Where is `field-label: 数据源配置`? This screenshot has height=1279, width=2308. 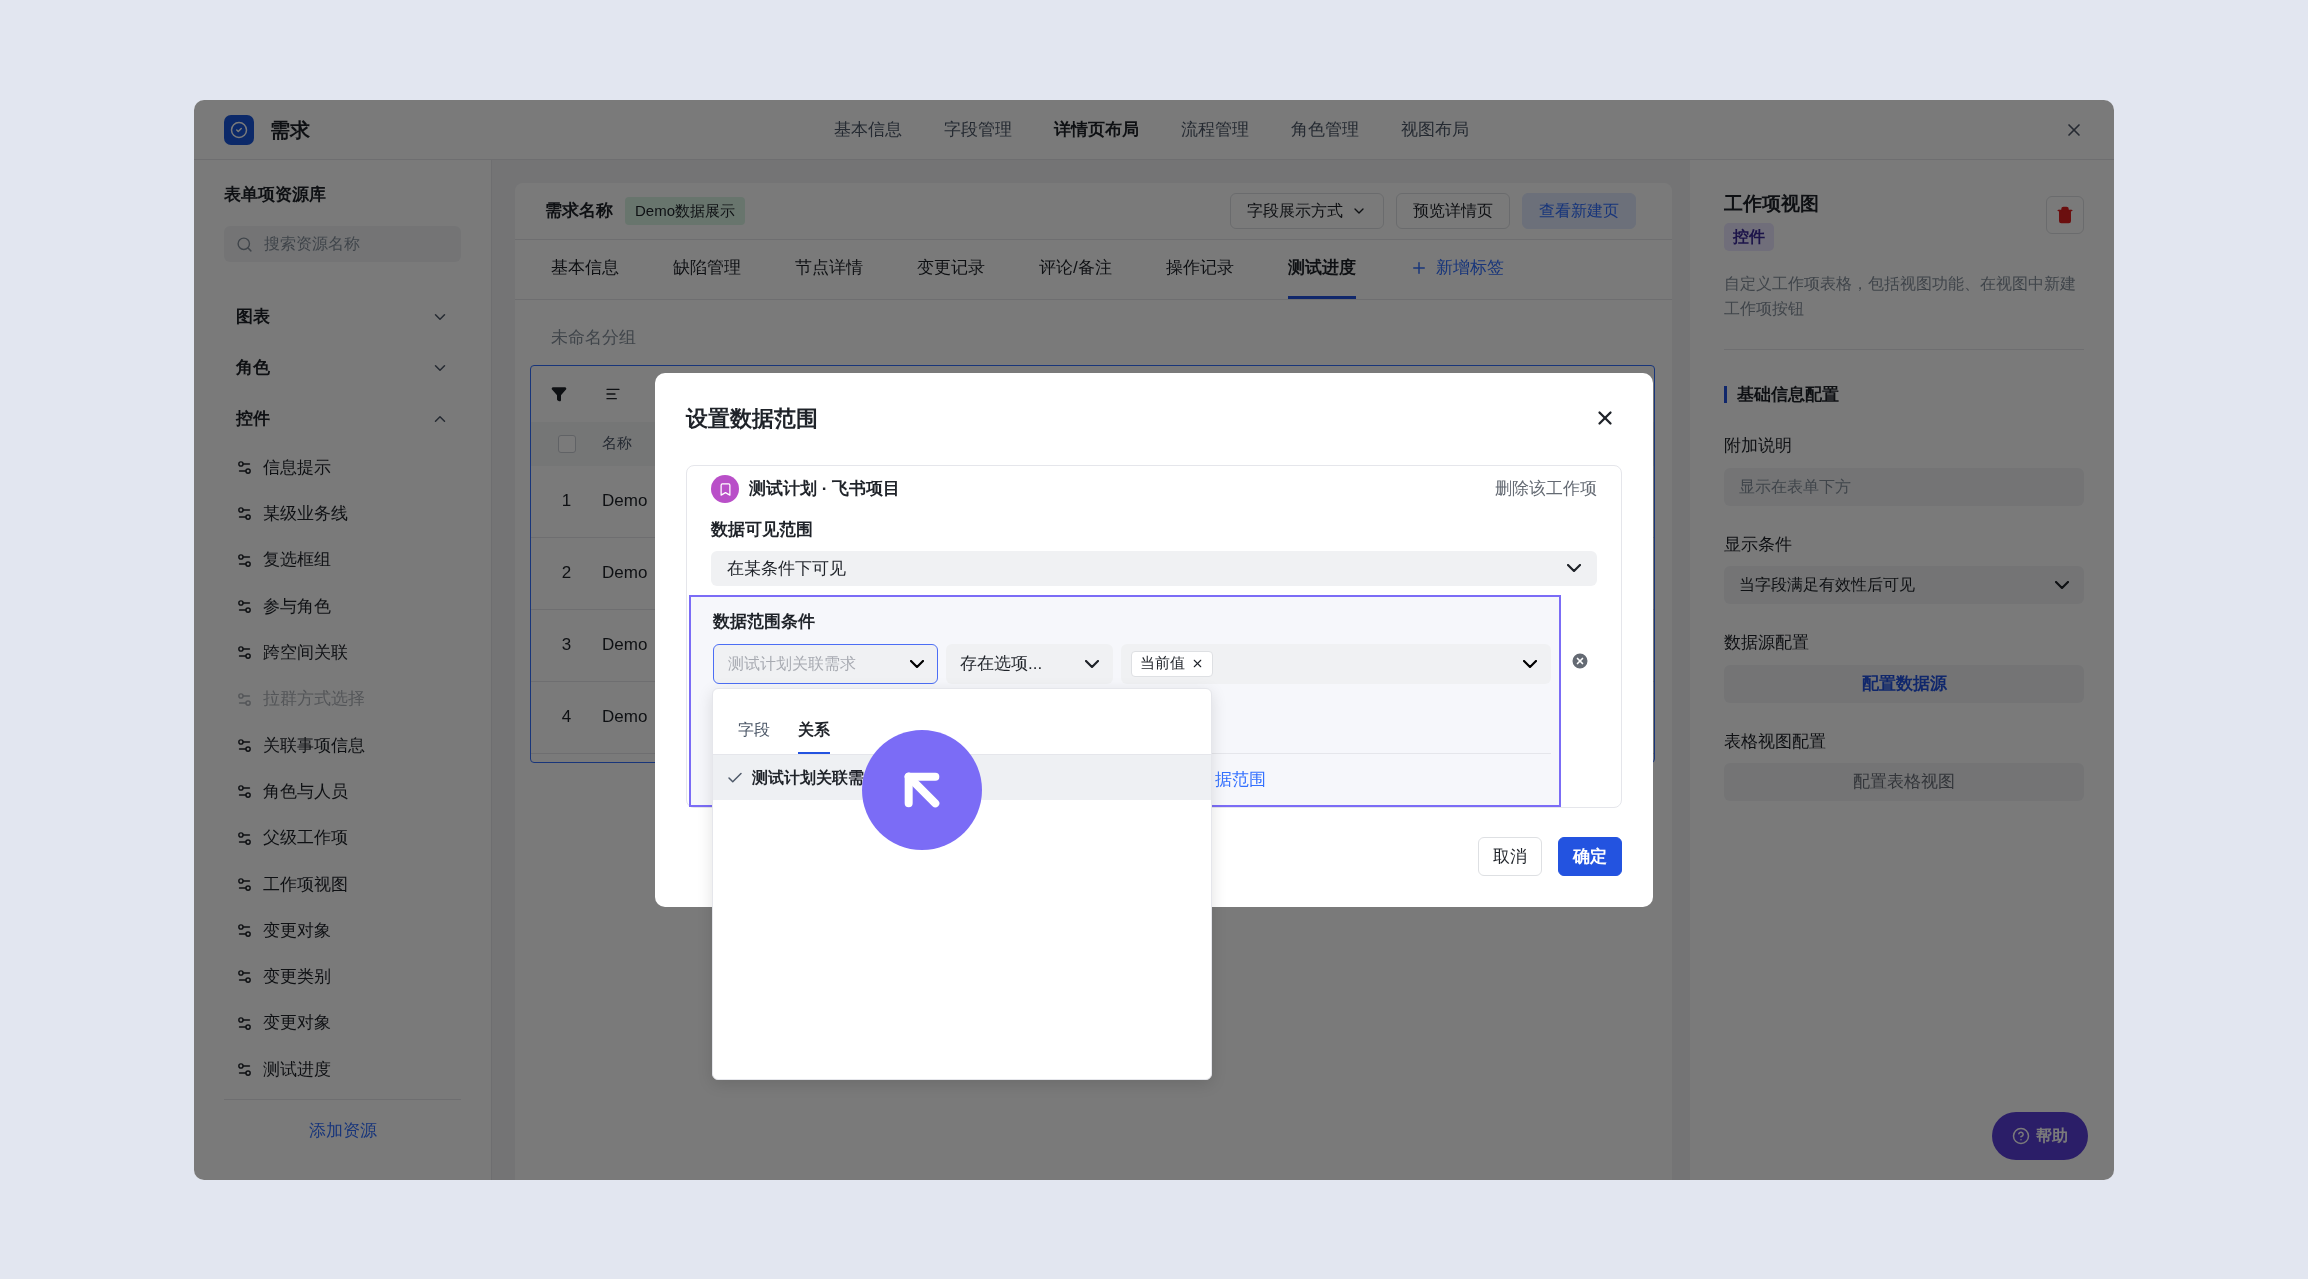
field-label: 数据源配置 is located at coordinates (1767, 643).